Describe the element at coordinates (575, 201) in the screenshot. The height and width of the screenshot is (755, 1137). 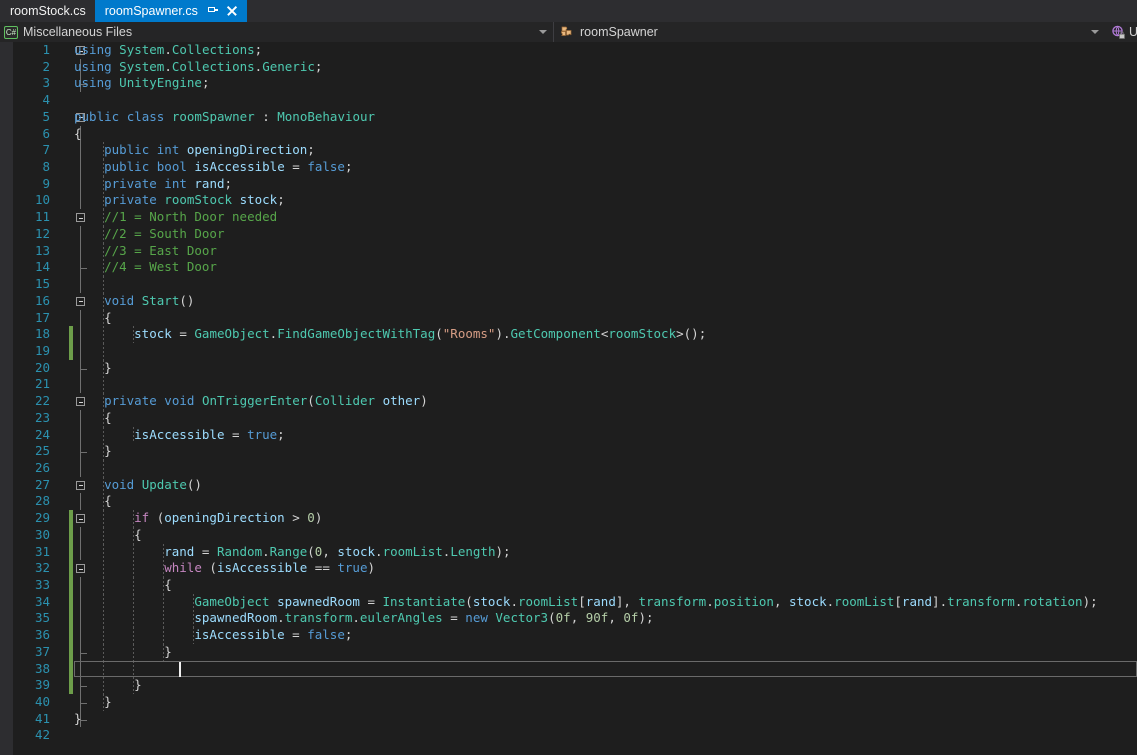
I see `code-line: 10 private roomStock stock;` at that location.